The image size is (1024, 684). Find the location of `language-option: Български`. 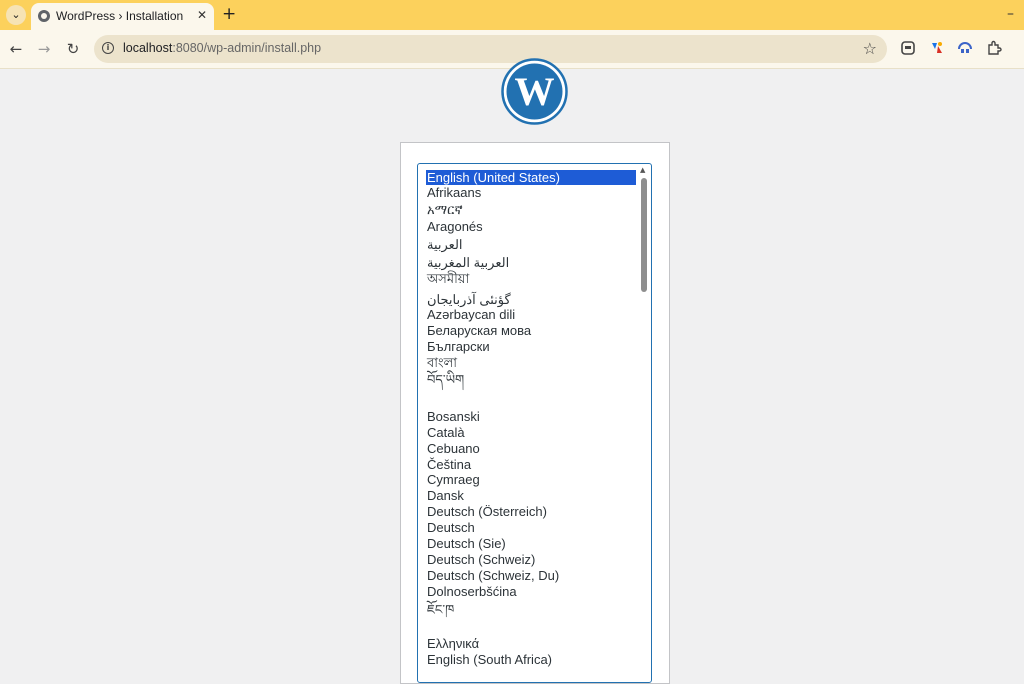

language-option: Български is located at coordinates (531, 346).